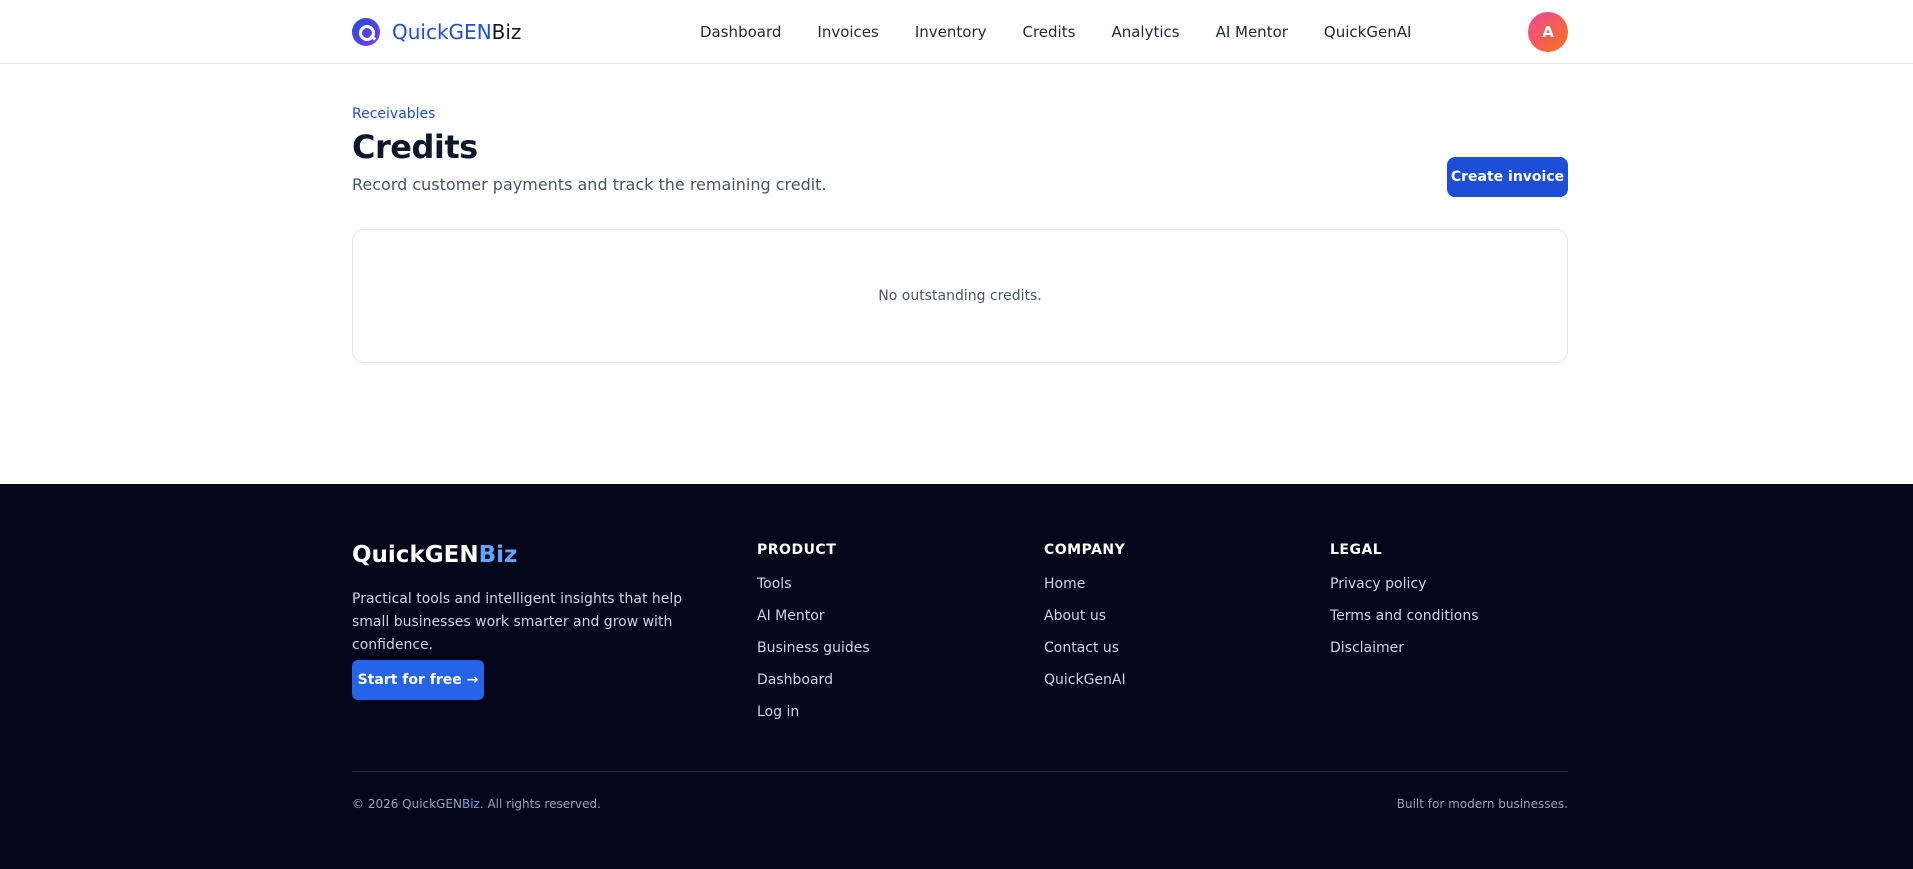  I want to click on nav-invoices: Invoices, so click(847, 32).